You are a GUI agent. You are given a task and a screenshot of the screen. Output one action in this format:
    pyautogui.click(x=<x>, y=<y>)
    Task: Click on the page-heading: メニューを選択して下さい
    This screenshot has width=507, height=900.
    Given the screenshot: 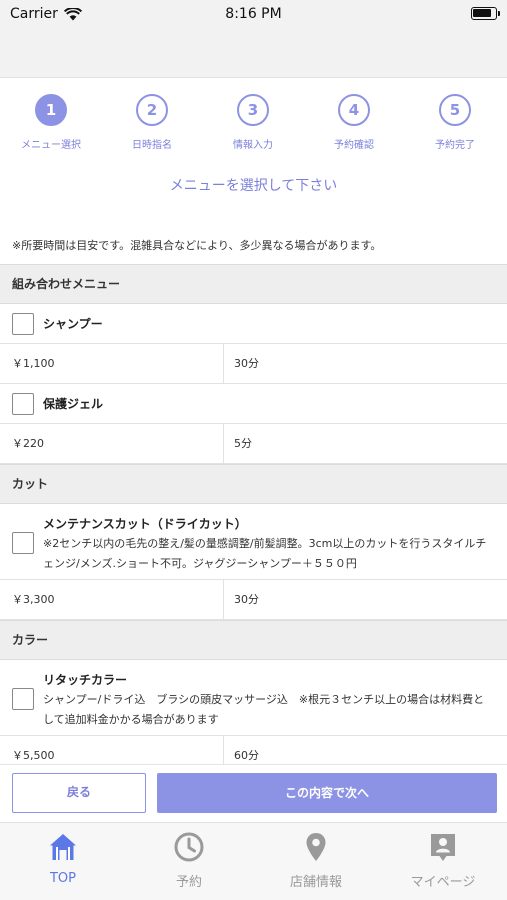 What is the action you would take?
    pyautogui.click(x=253, y=186)
    